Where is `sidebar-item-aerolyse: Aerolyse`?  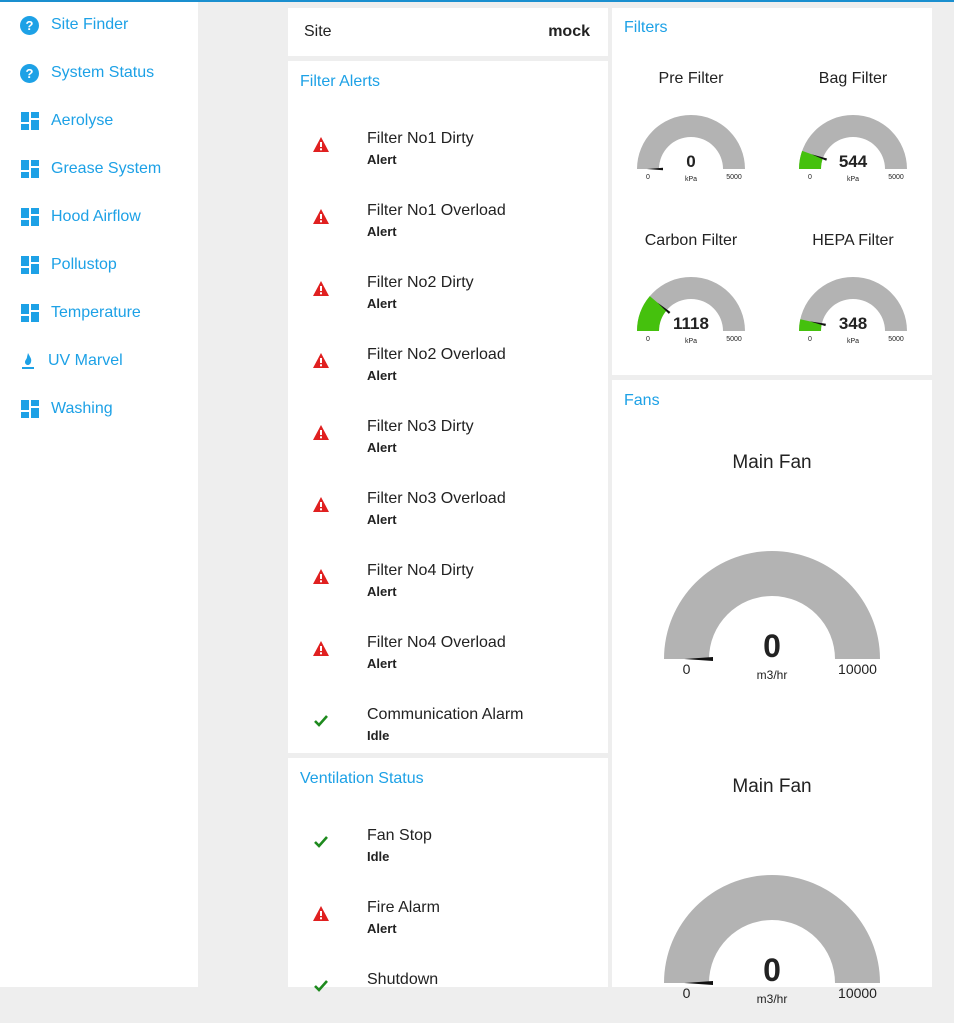
sidebar-item-aerolyse: Aerolyse is located at coordinates (66, 121).